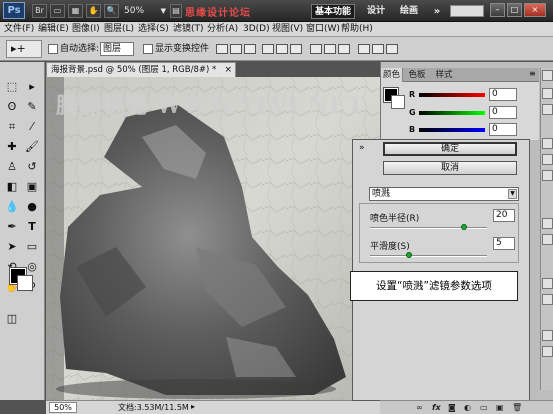  What do you see at coordinates (408, 255) in the screenshot?
I see `smoothness-slider-thumb` at bounding box center [408, 255].